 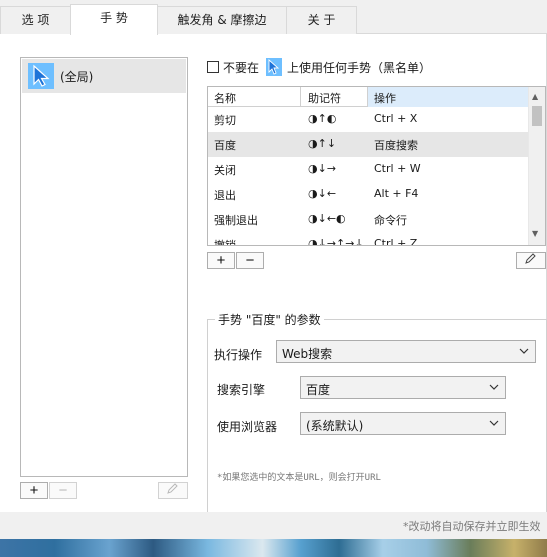 What do you see at coordinates (472, 526) in the screenshot?
I see `auto-save-notice: *改动将自动保存并立即生效` at bounding box center [472, 526].